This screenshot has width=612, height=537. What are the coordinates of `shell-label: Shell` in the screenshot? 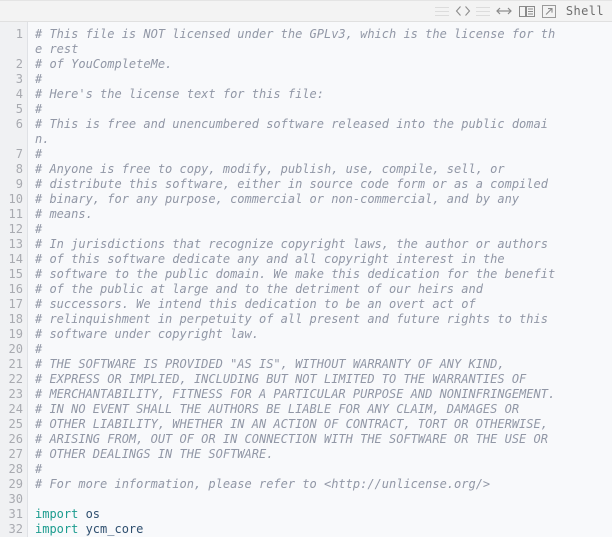 It's located at (584, 11).